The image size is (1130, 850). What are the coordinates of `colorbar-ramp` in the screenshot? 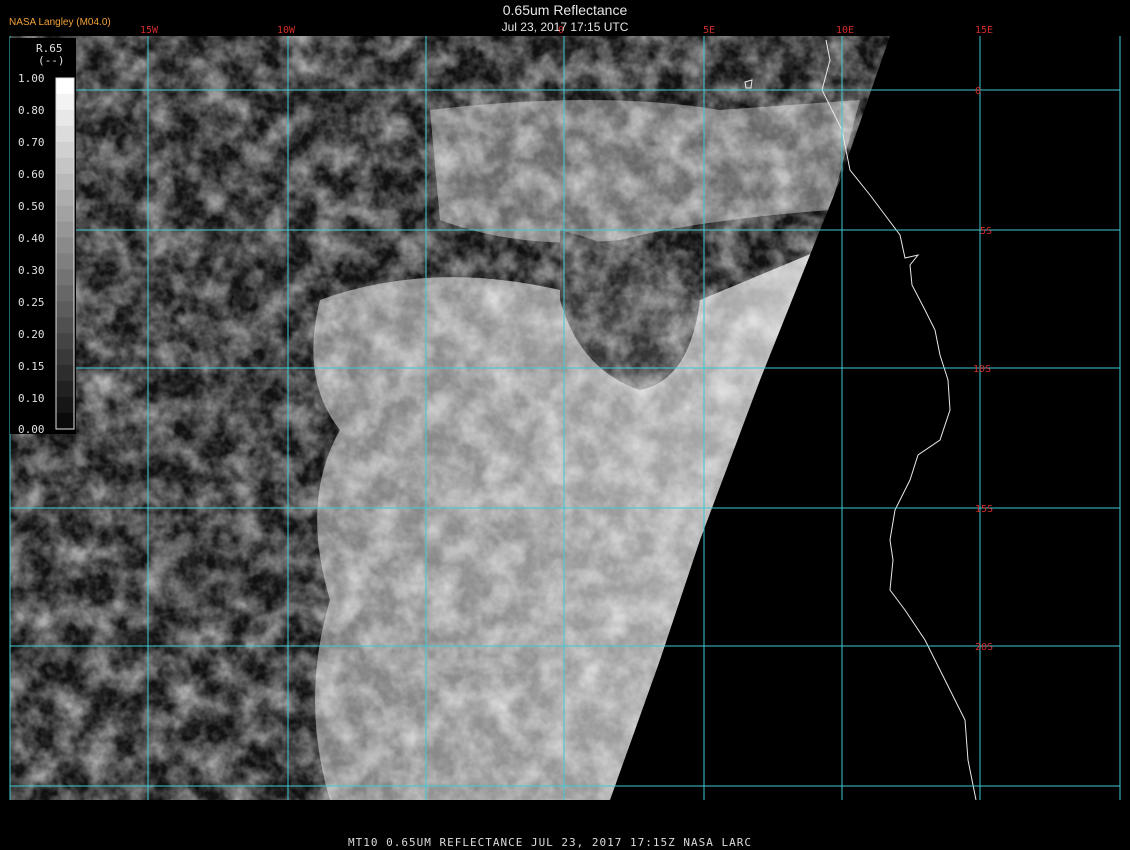 It's located at (65, 254).